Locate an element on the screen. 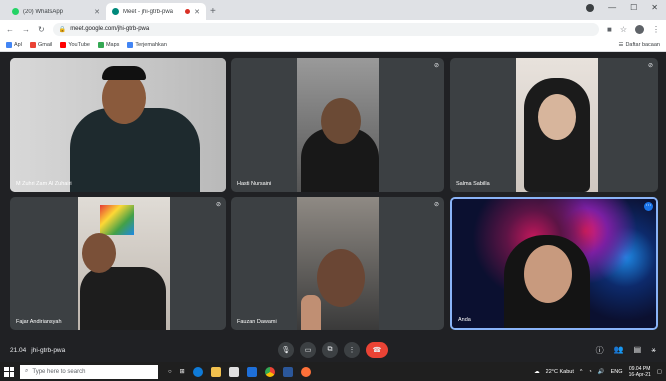 Image resolution: width=666 pixels, height=381 pixels. end-call-button: ☎ is located at coordinates (377, 350).